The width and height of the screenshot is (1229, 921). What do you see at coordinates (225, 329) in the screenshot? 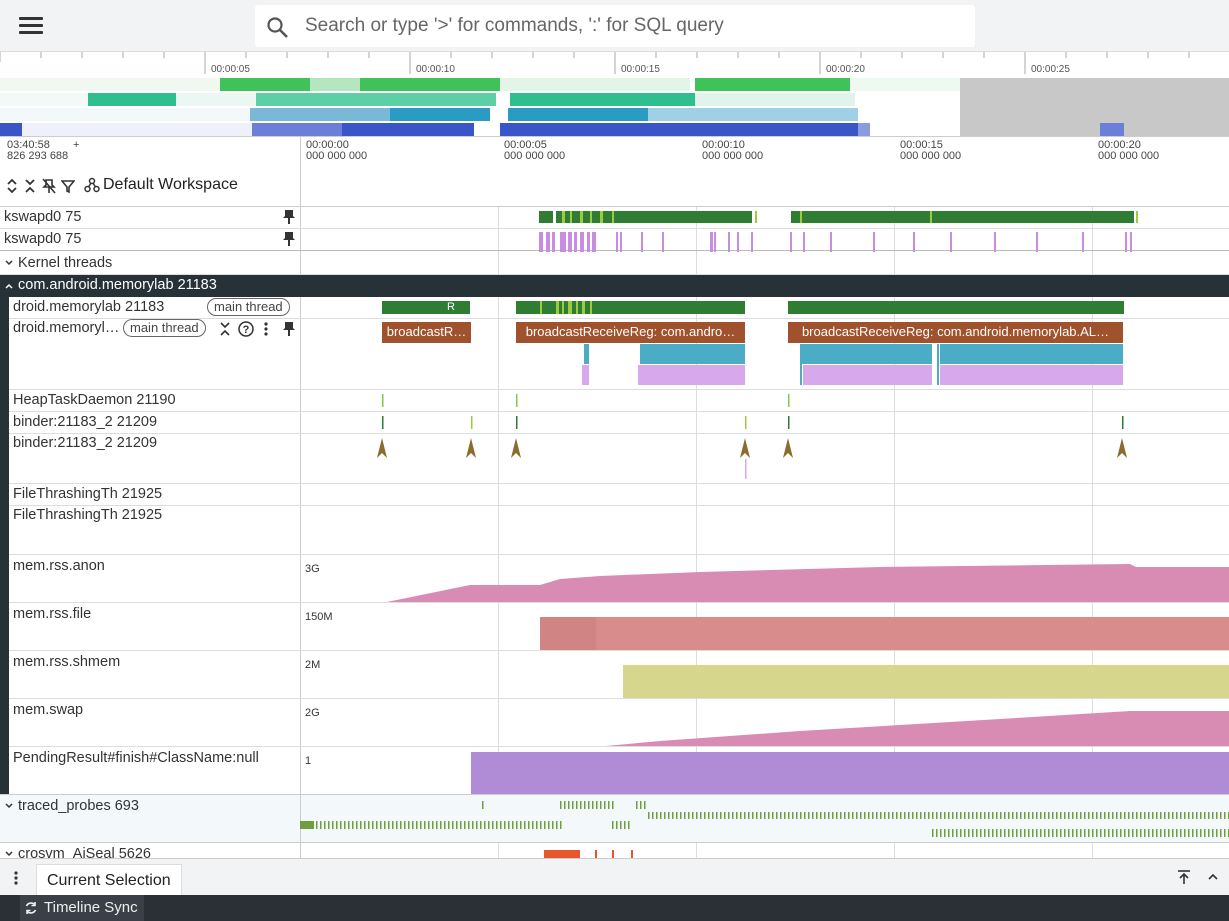
I see `collapse-icon` at bounding box center [225, 329].